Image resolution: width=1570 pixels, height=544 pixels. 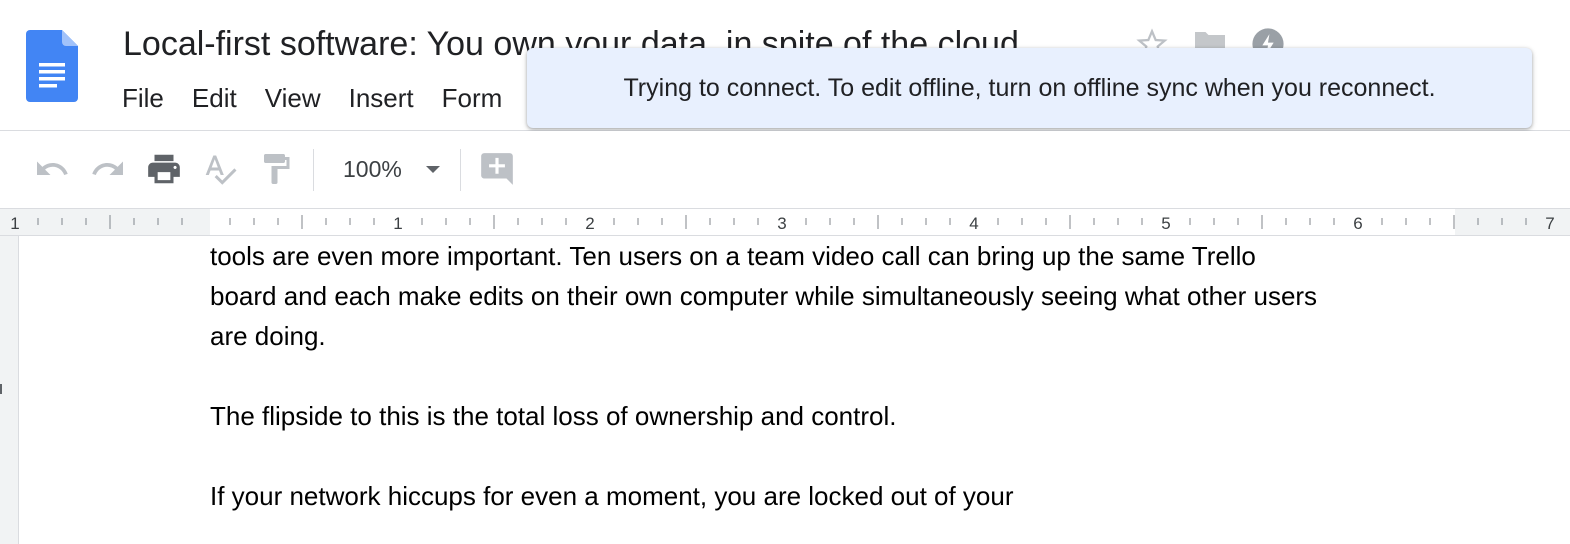 I want to click on menu-file: File, so click(x=143, y=98).